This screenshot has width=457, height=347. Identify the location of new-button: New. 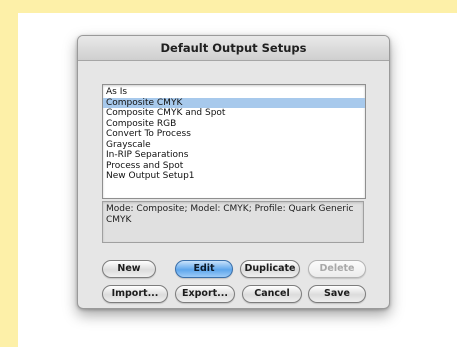
(129, 269).